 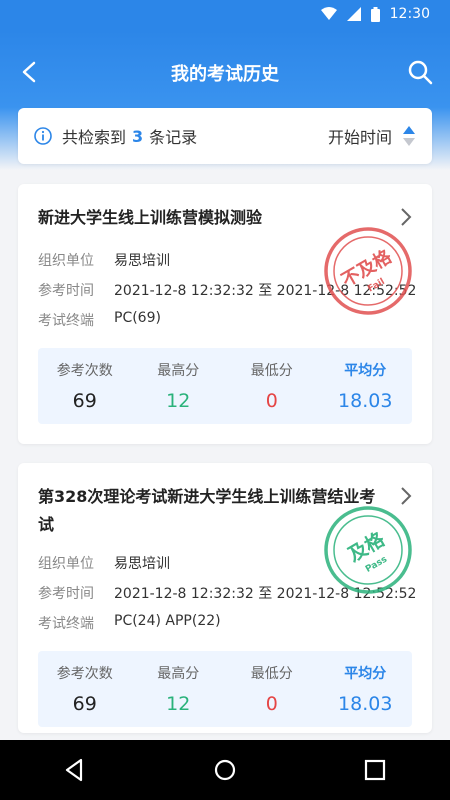 What do you see at coordinates (420, 72) in the screenshot?
I see `search-icon` at bounding box center [420, 72].